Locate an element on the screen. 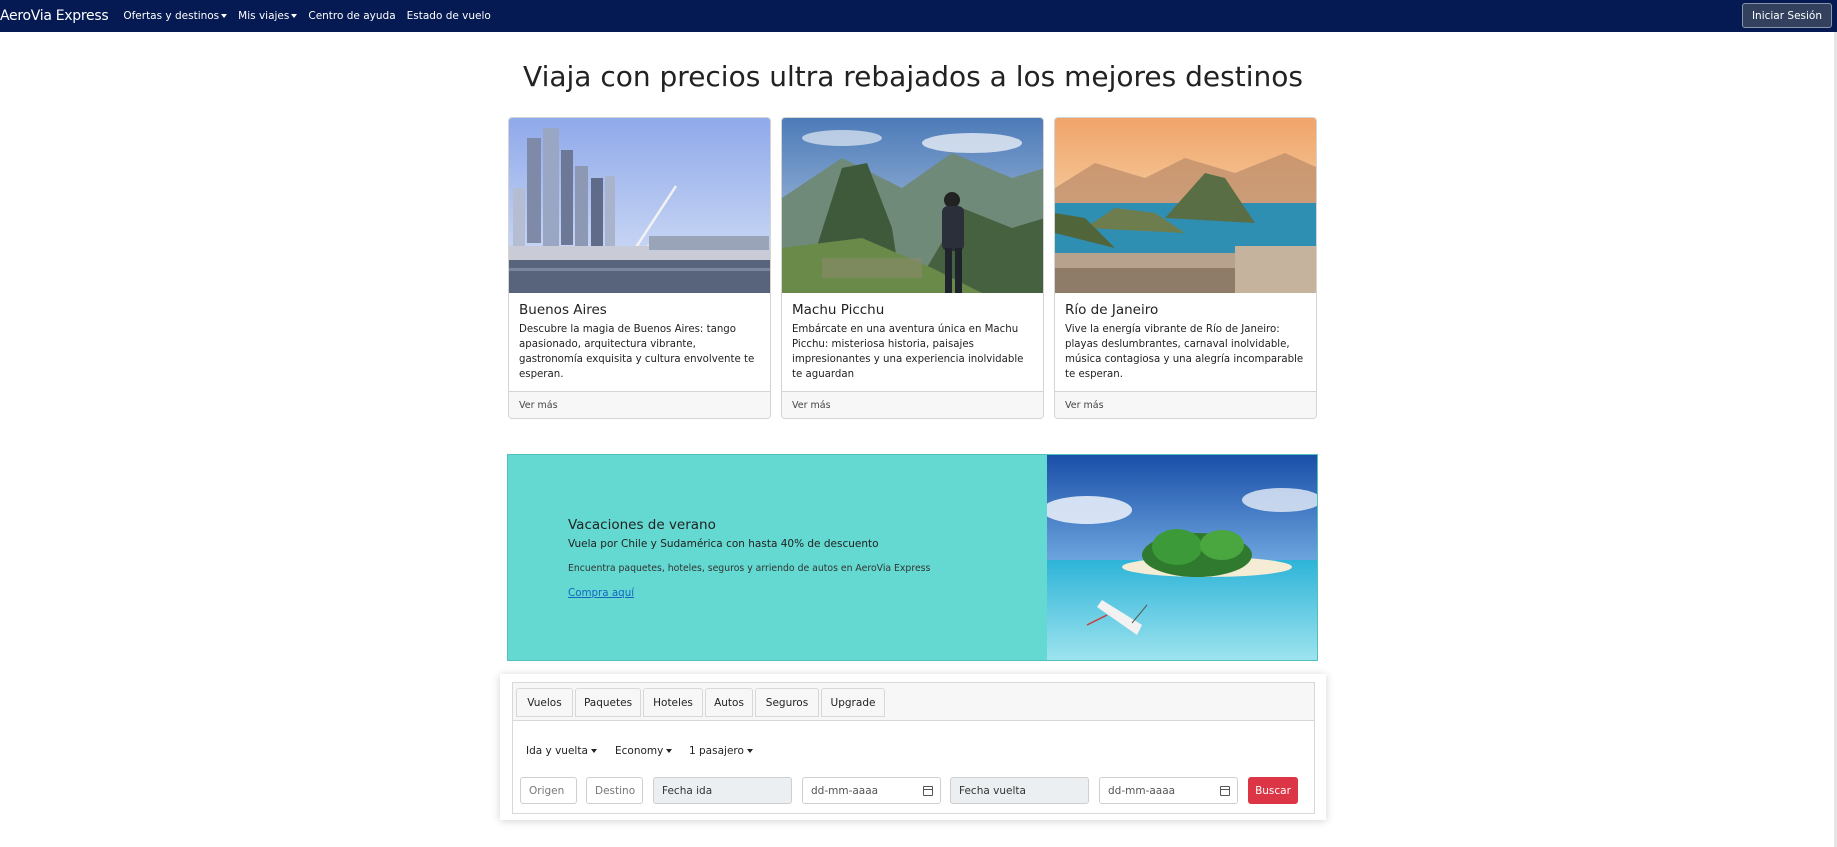  login-button: Iniciar Sesión is located at coordinates (1786, 15).